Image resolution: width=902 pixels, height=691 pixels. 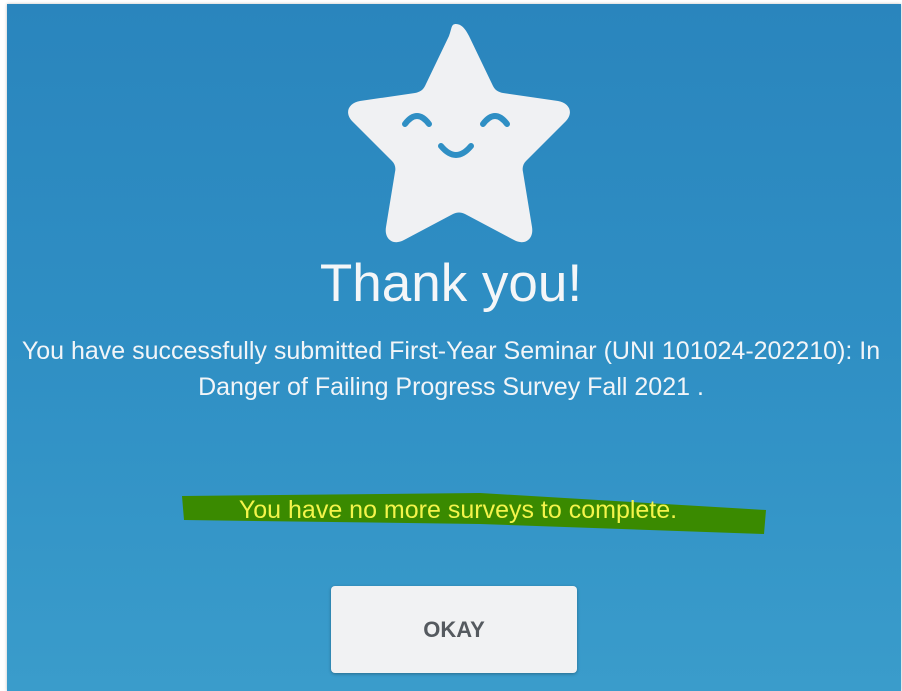 I want to click on smiling-star-icon, so click(x=459, y=133).